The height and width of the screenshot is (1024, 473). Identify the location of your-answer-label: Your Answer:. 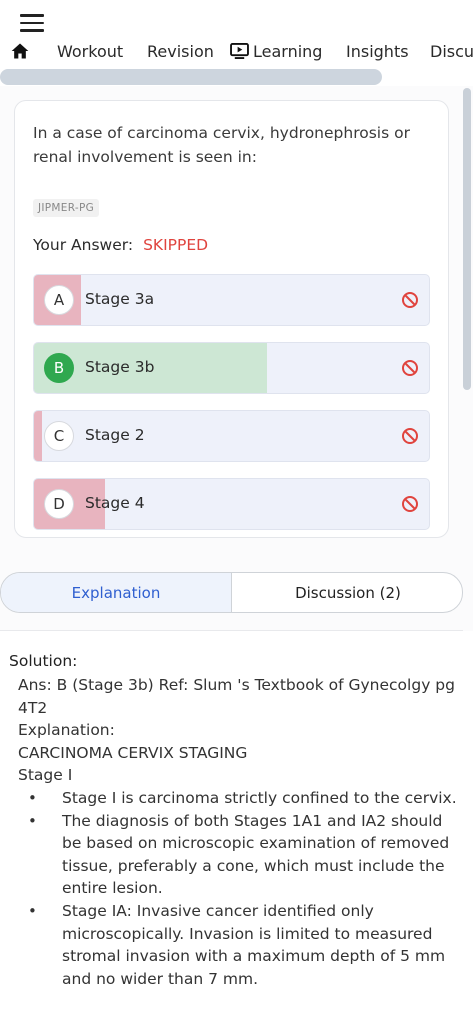
(83, 245).